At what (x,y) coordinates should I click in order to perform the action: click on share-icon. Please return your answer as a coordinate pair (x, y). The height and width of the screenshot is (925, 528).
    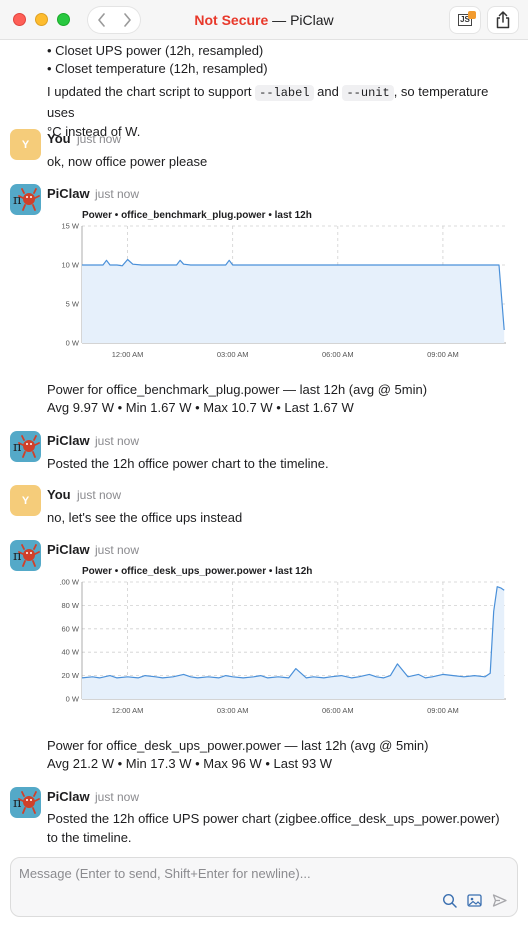
    Looking at the image, I should click on (503, 20).